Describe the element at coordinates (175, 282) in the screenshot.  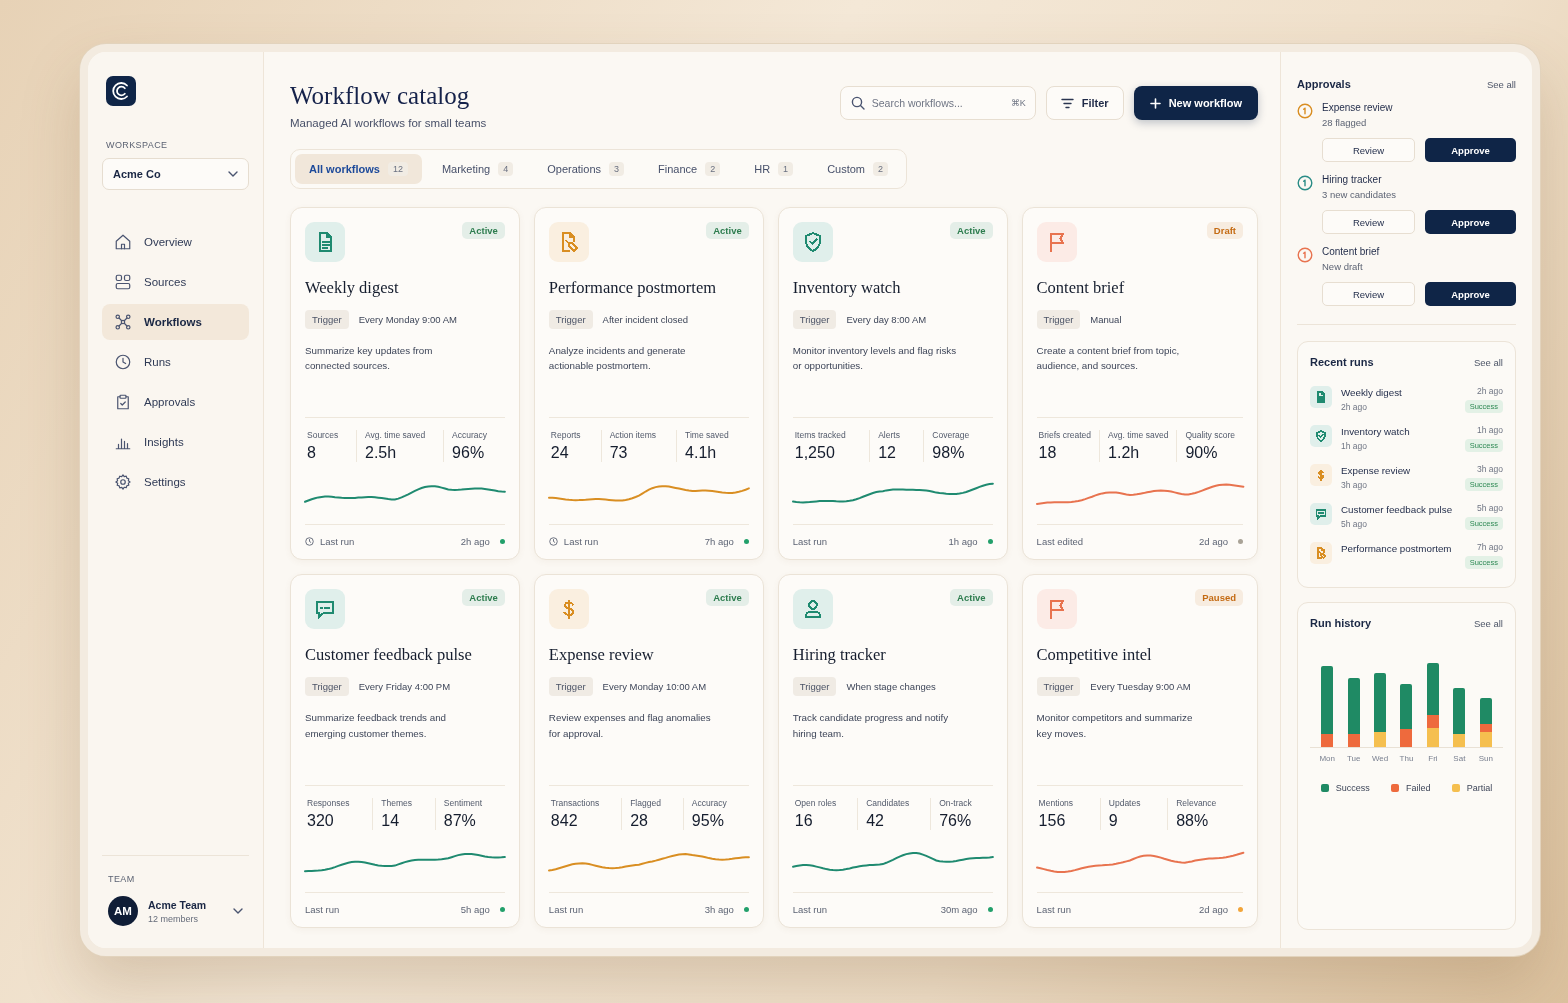
I see `nav-item: Sources` at that location.